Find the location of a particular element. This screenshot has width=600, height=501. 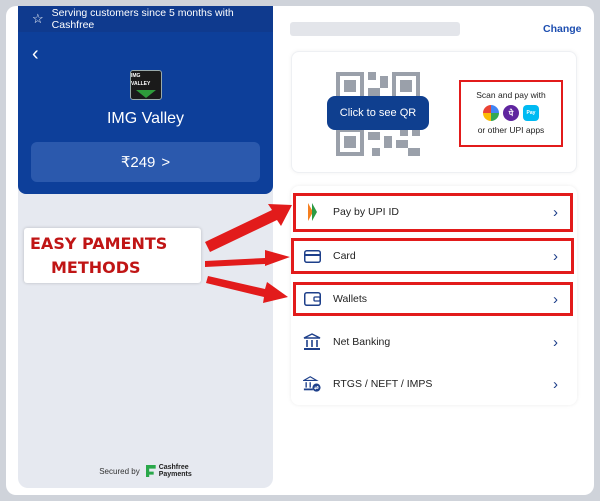

secured-by-footer: Secured by Cashfree Payments is located at coordinates (145, 471).